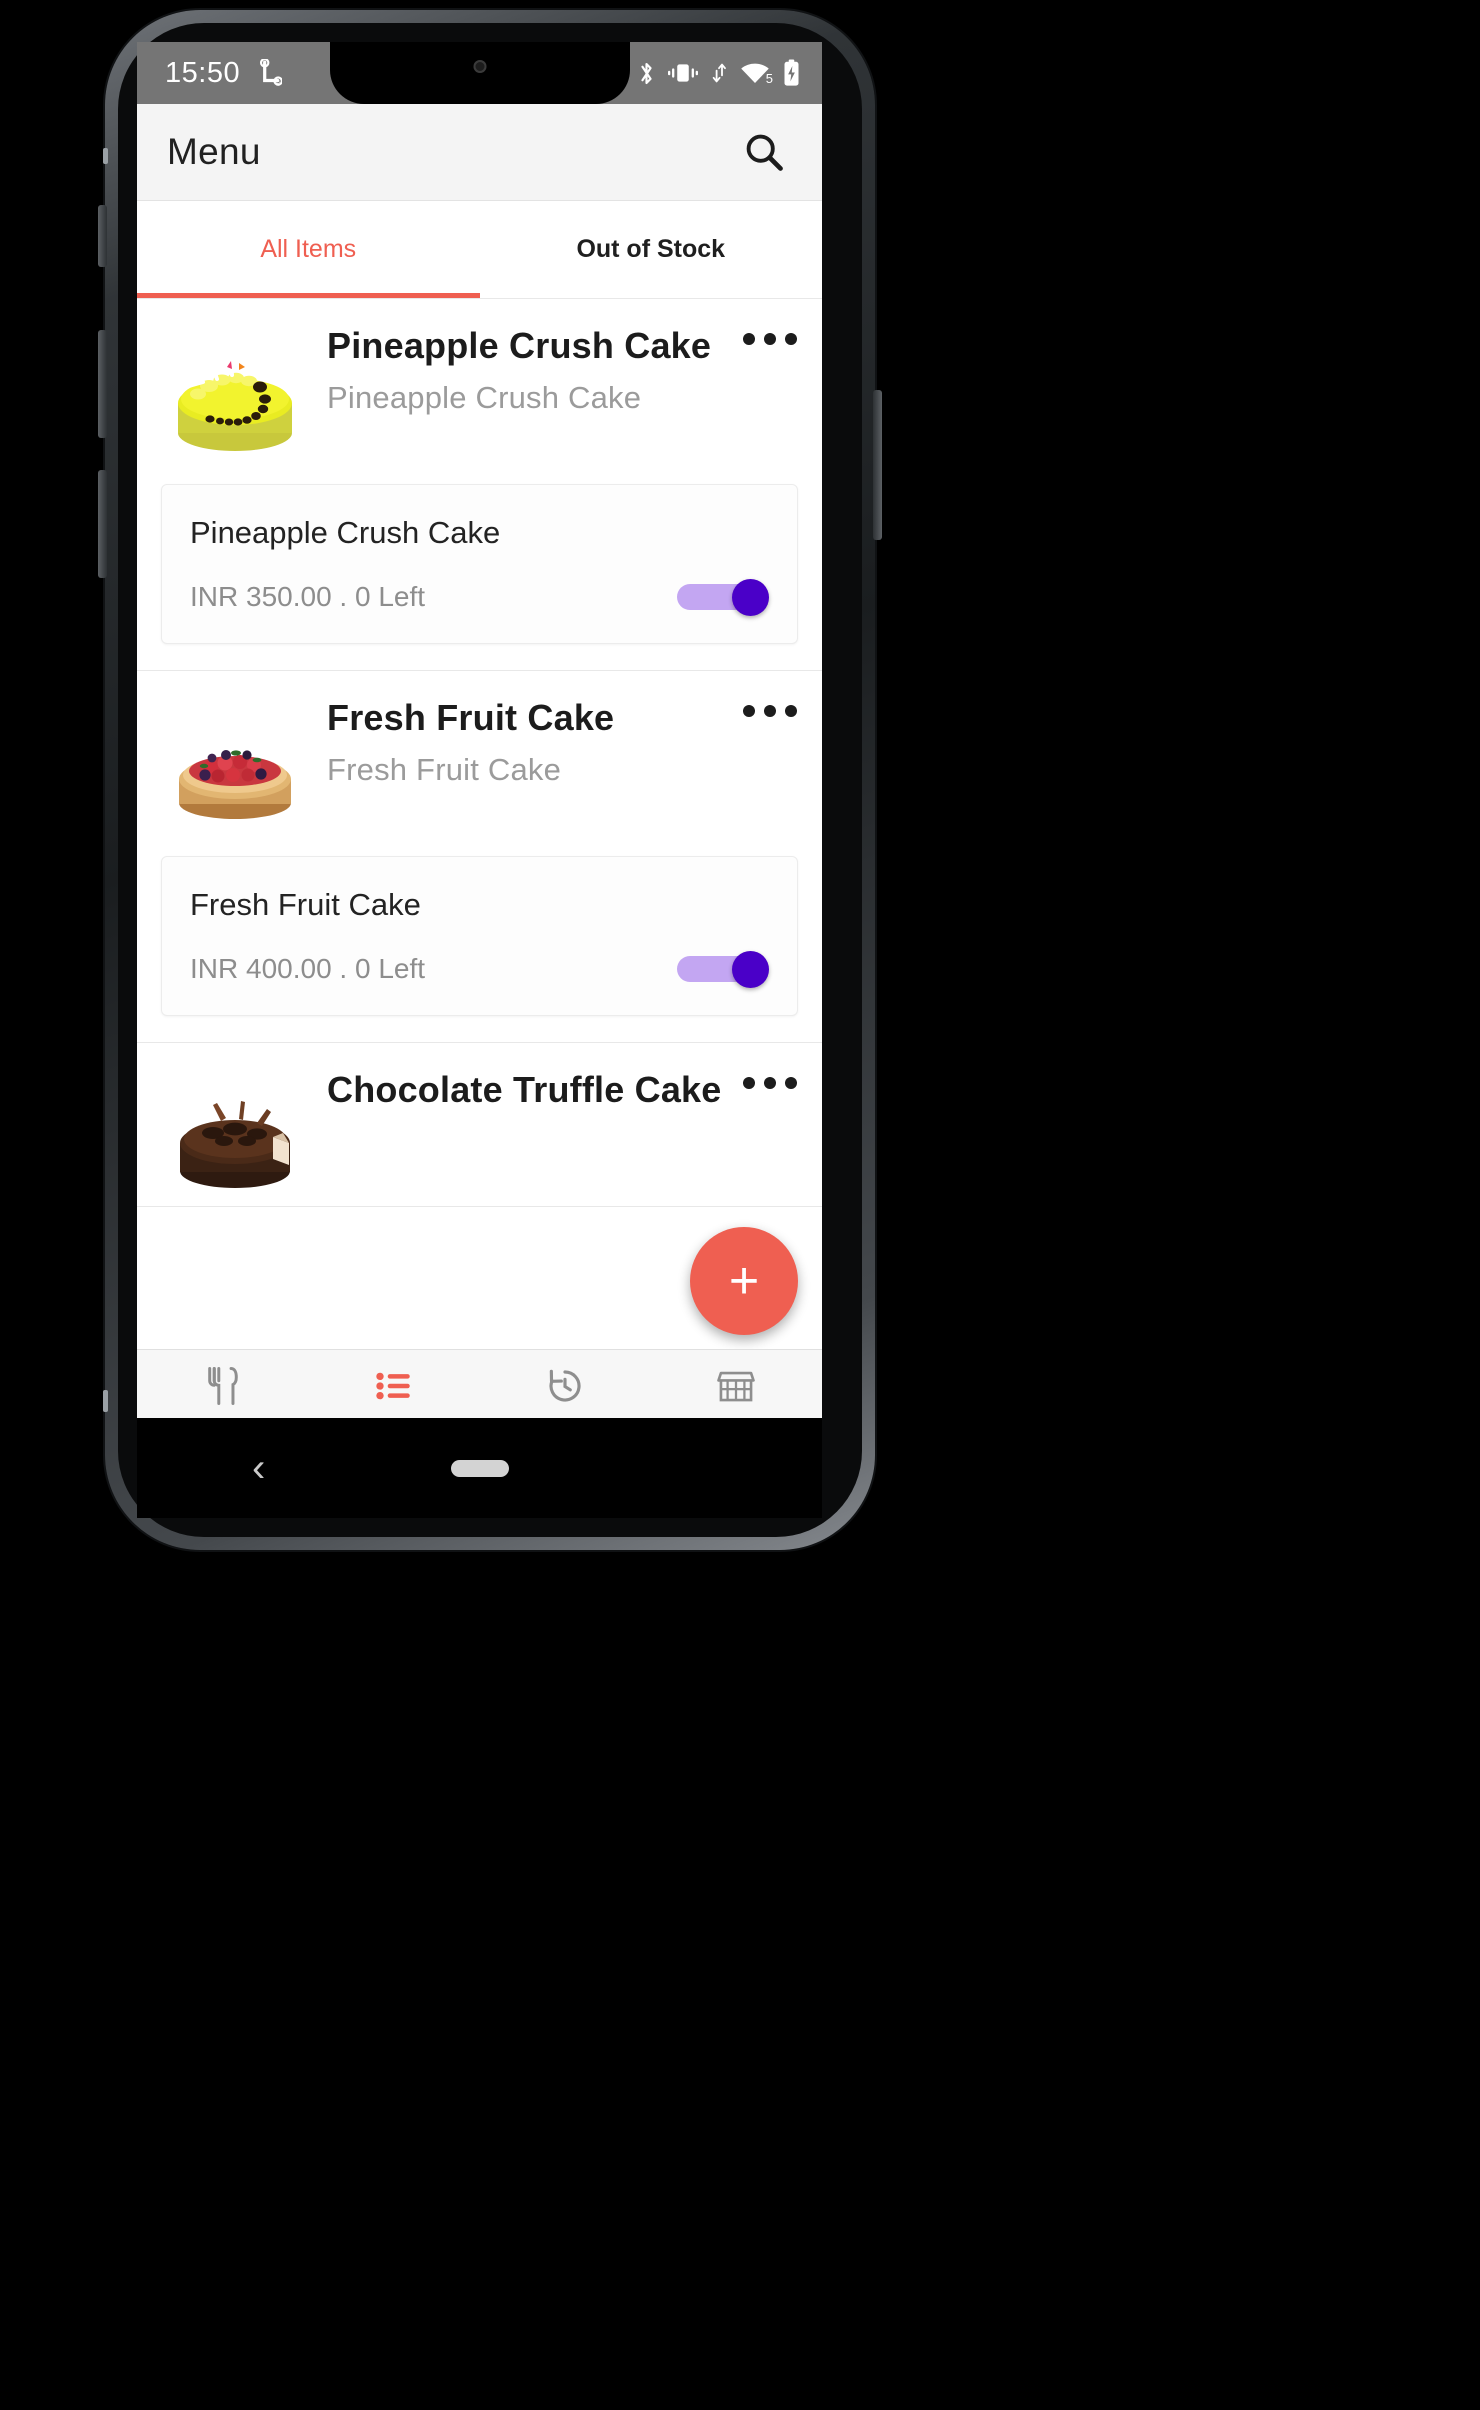 The image size is (1480, 2410). What do you see at coordinates (308, 968) in the screenshot?
I see `variant-meta: INR 400.00 . 0 Left` at bounding box center [308, 968].